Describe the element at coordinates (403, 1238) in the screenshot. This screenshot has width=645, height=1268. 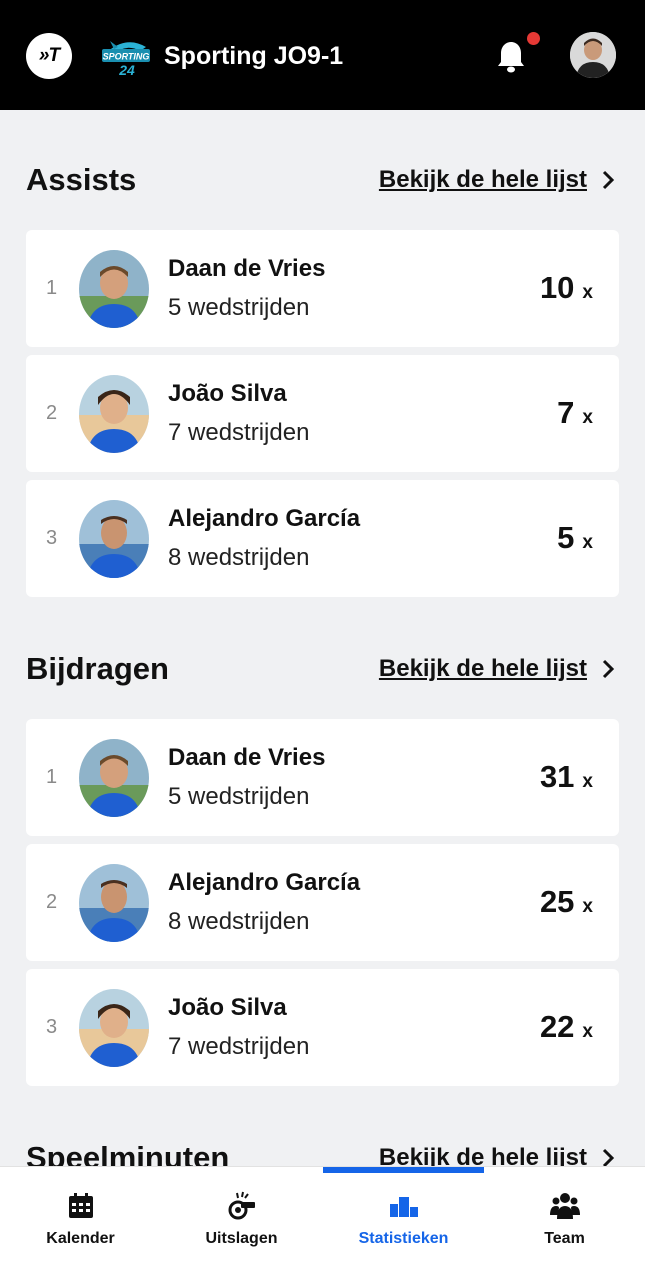
I see `nav-label: Statistieken` at that location.